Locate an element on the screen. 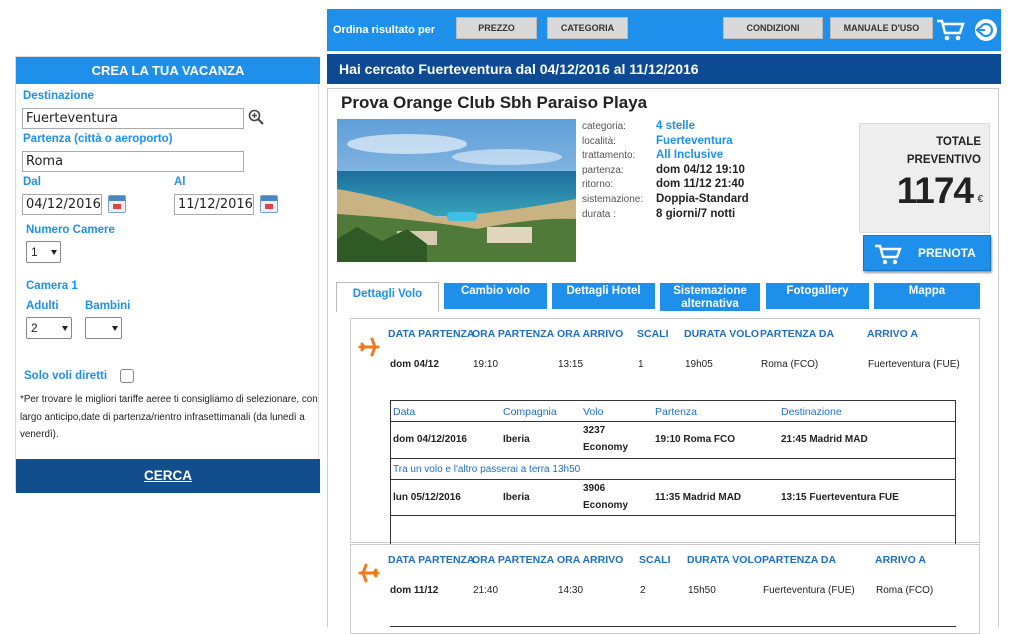 The image size is (1024, 634). prenota-button: PRENOTA is located at coordinates (927, 253).